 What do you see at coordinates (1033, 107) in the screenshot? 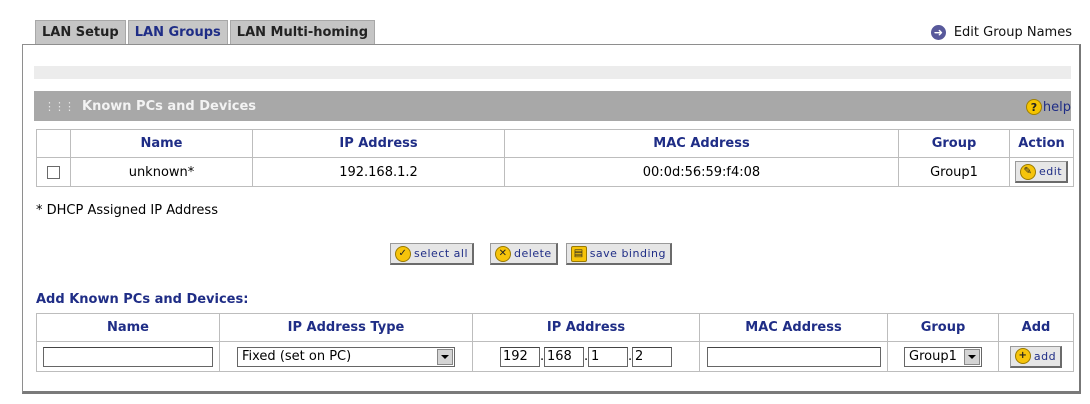
I see `help-icon: ?` at bounding box center [1033, 107].